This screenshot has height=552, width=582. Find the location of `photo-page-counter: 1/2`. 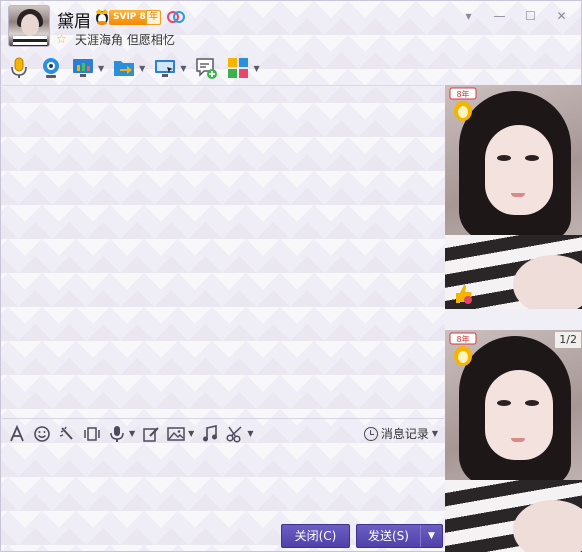

photo-page-counter: 1/2 is located at coordinates (568, 340).